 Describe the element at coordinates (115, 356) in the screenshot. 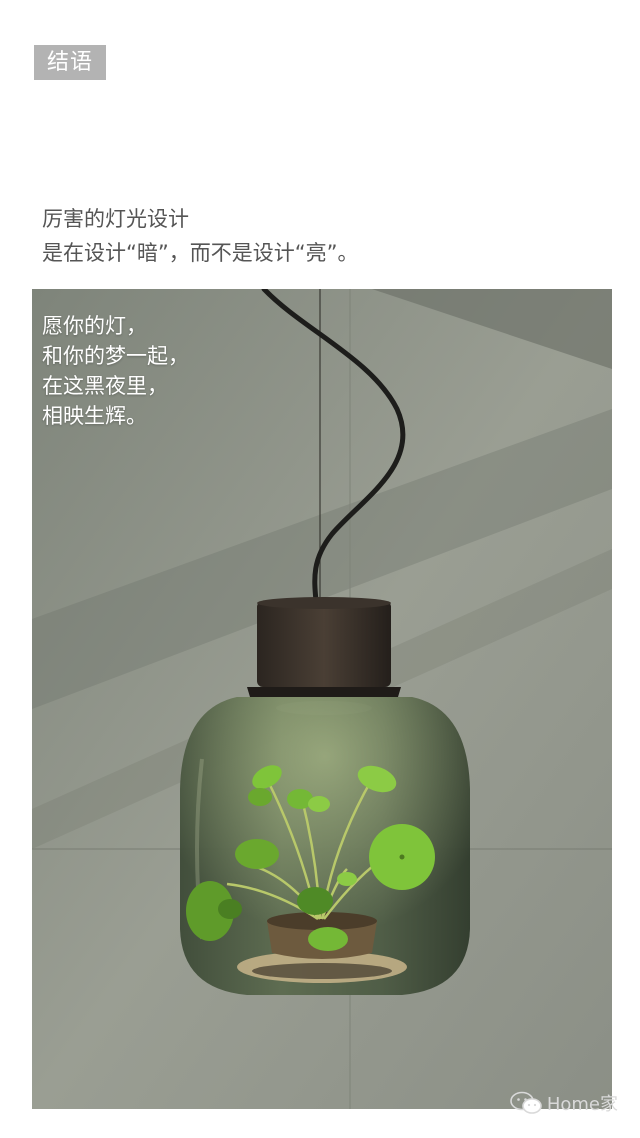

I see `poem-line: 和你的梦一起，` at that location.